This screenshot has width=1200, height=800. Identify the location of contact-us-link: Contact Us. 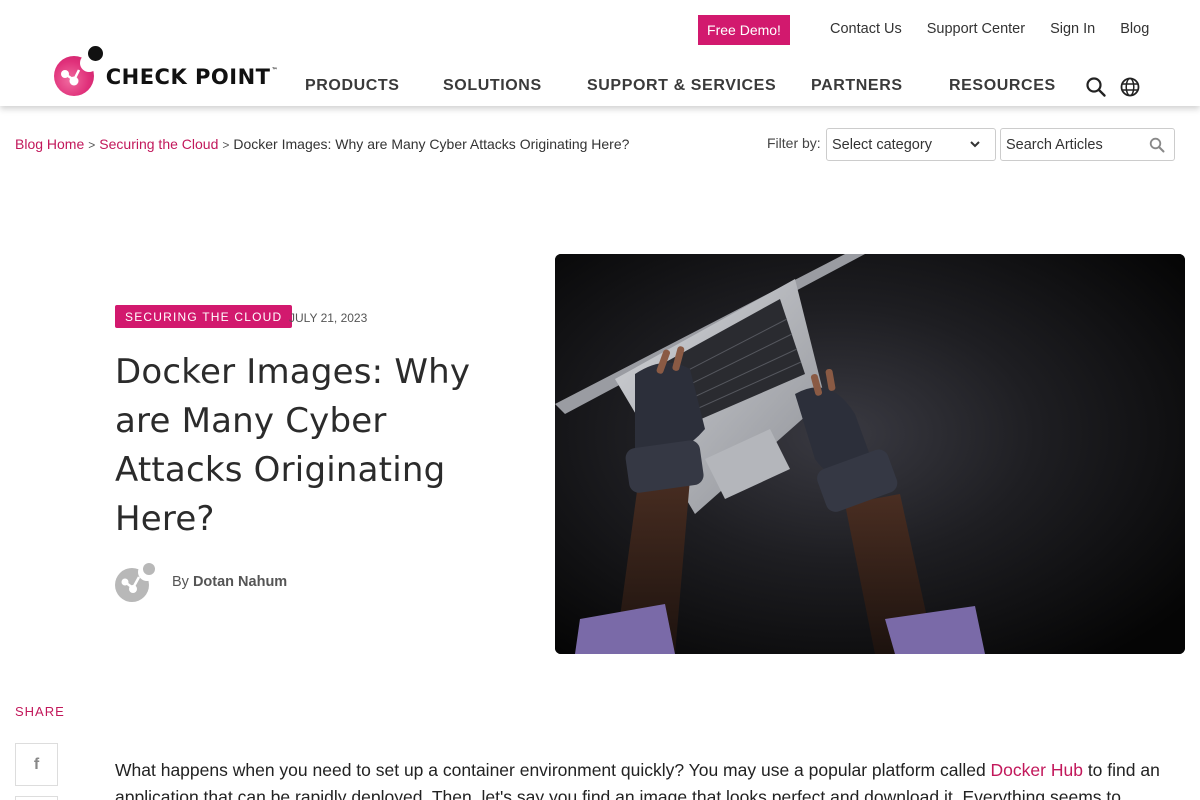
(866, 29).